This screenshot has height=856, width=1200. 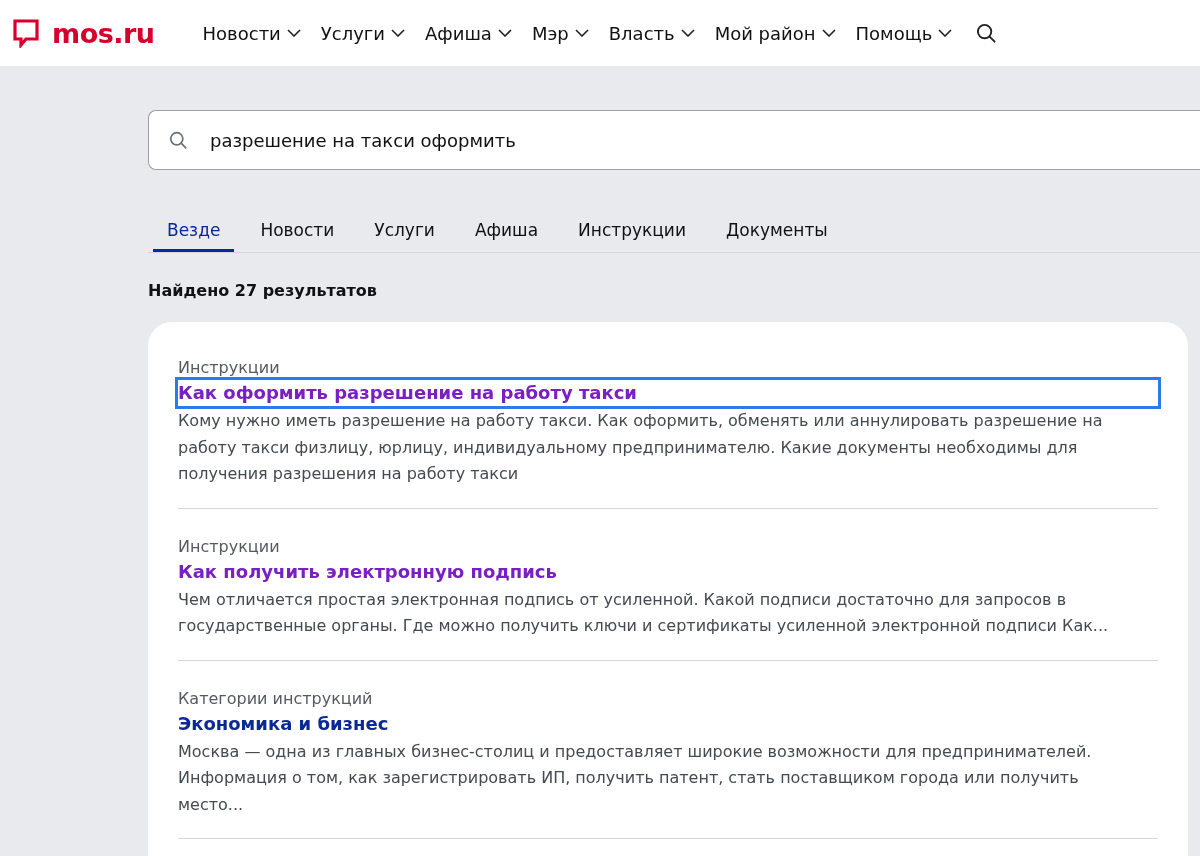 I want to click on tab: Услуги, so click(x=404, y=232).